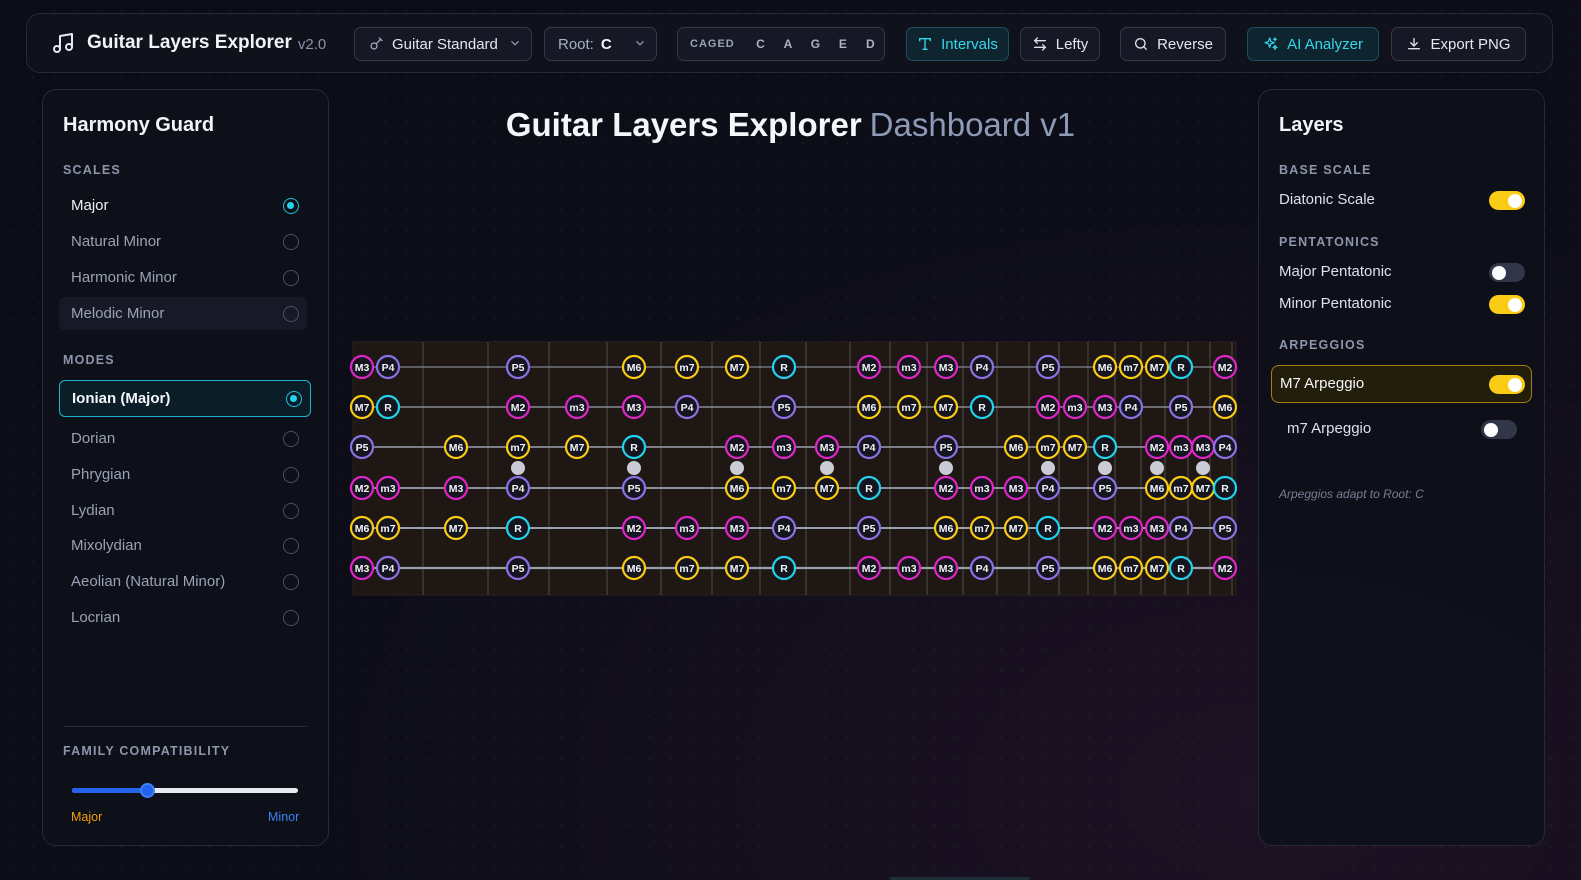  Describe the element at coordinates (1322, 383) in the screenshot. I see `maj7-arpeggio-label: M7 Arpeggio` at that location.